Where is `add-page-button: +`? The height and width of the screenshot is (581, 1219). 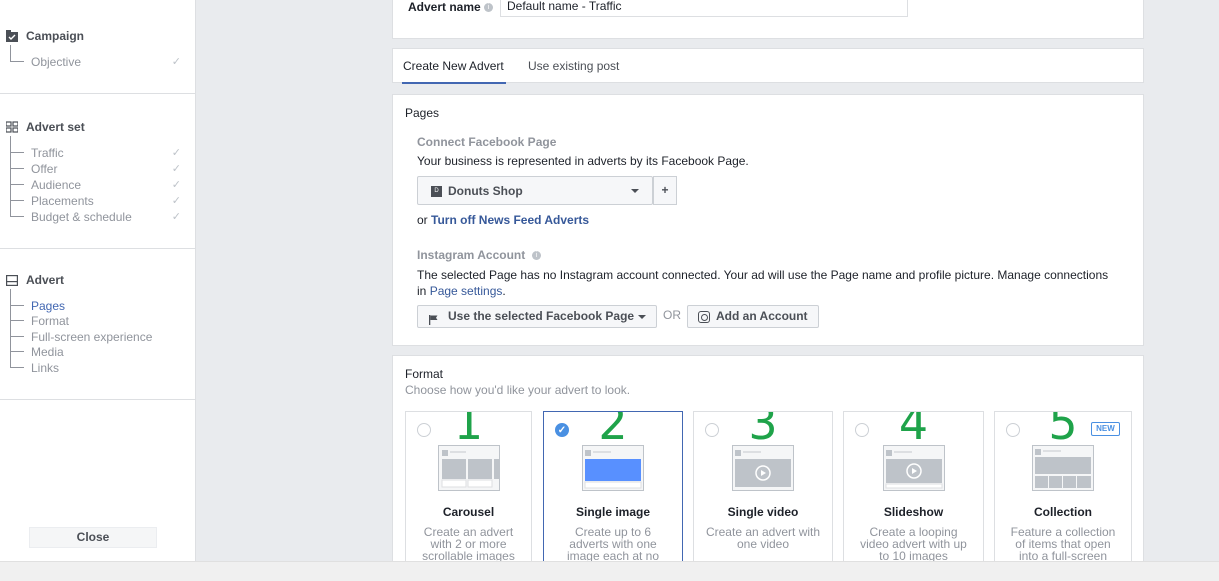
add-page-button: + is located at coordinates (665, 190).